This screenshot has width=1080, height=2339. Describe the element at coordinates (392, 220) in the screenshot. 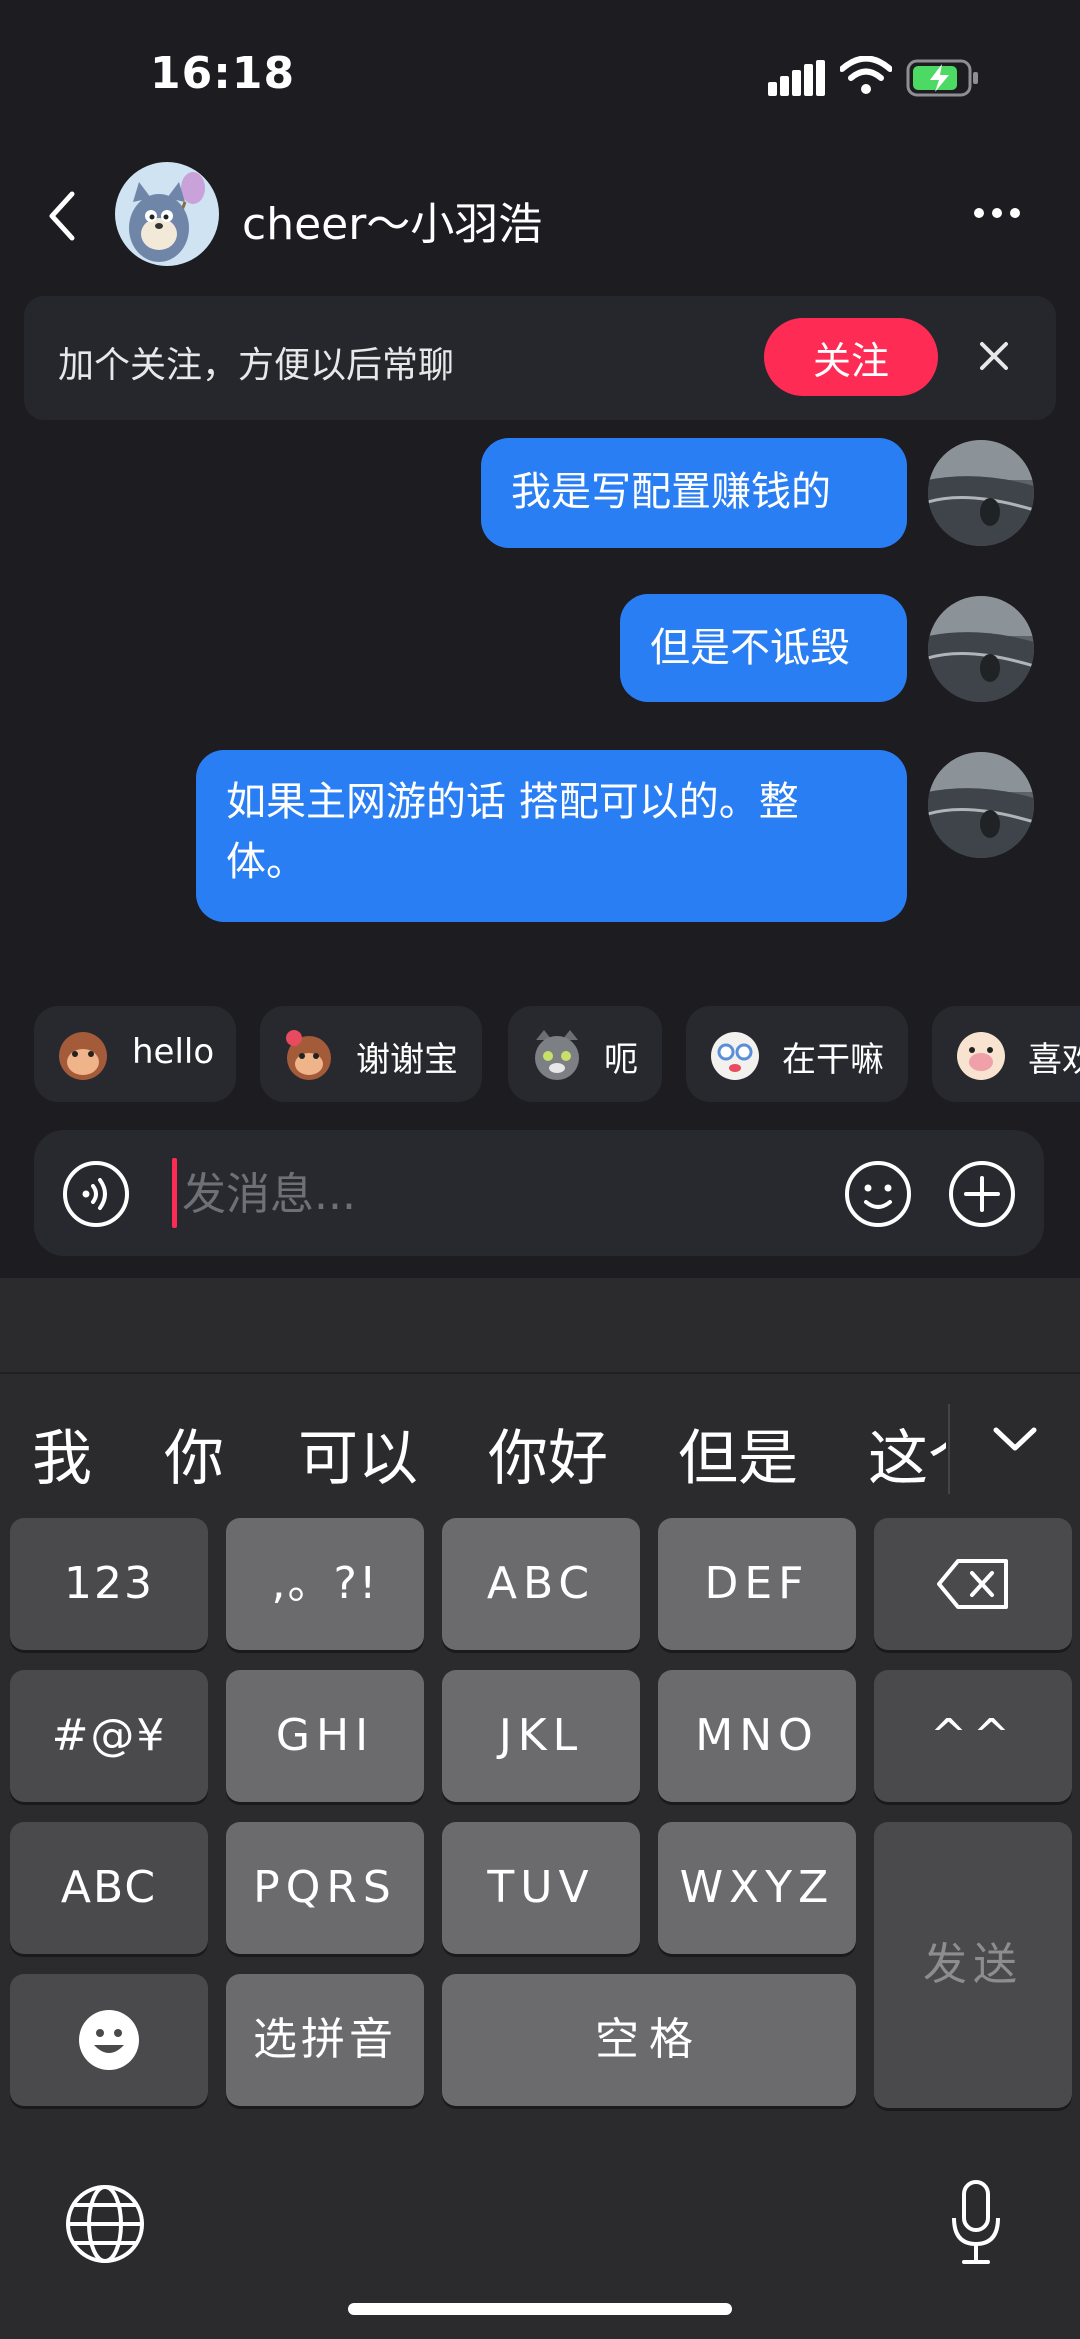

I see `contact-name: cheer～小羽浩` at that location.